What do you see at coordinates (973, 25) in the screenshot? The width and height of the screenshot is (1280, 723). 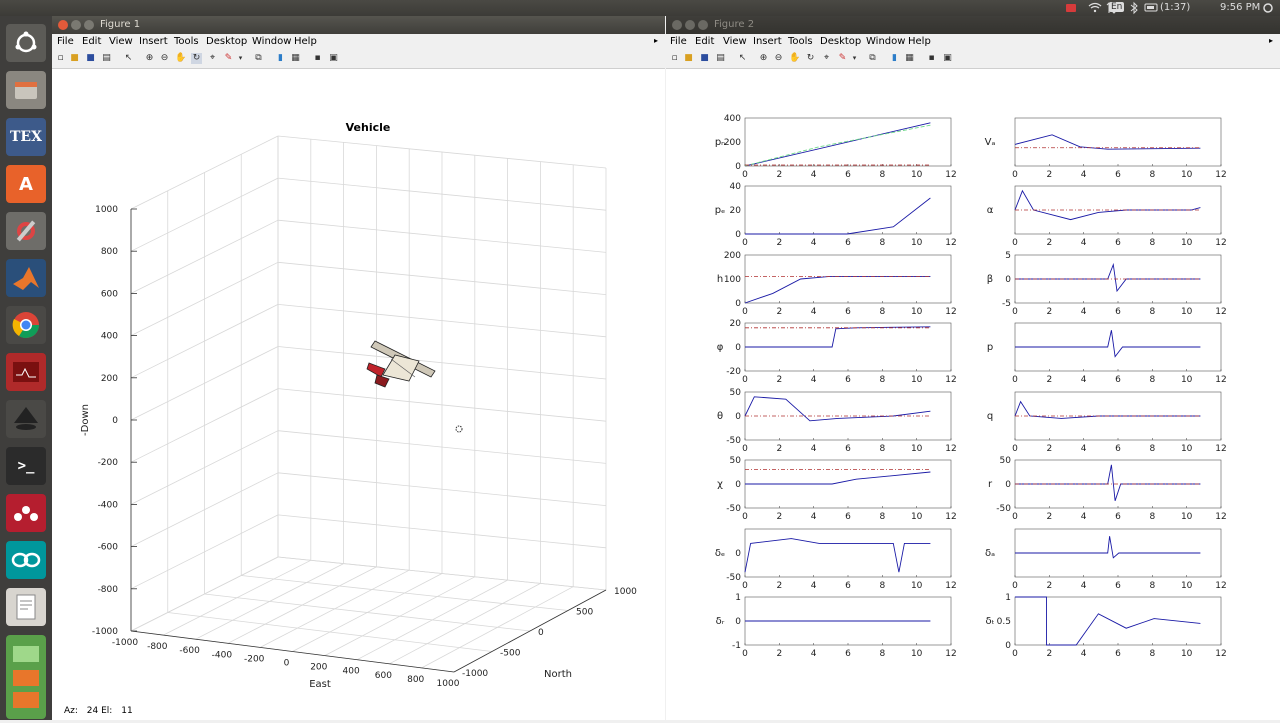 I see `figure2-titlebar: Figure 2` at bounding box center [973, 25].